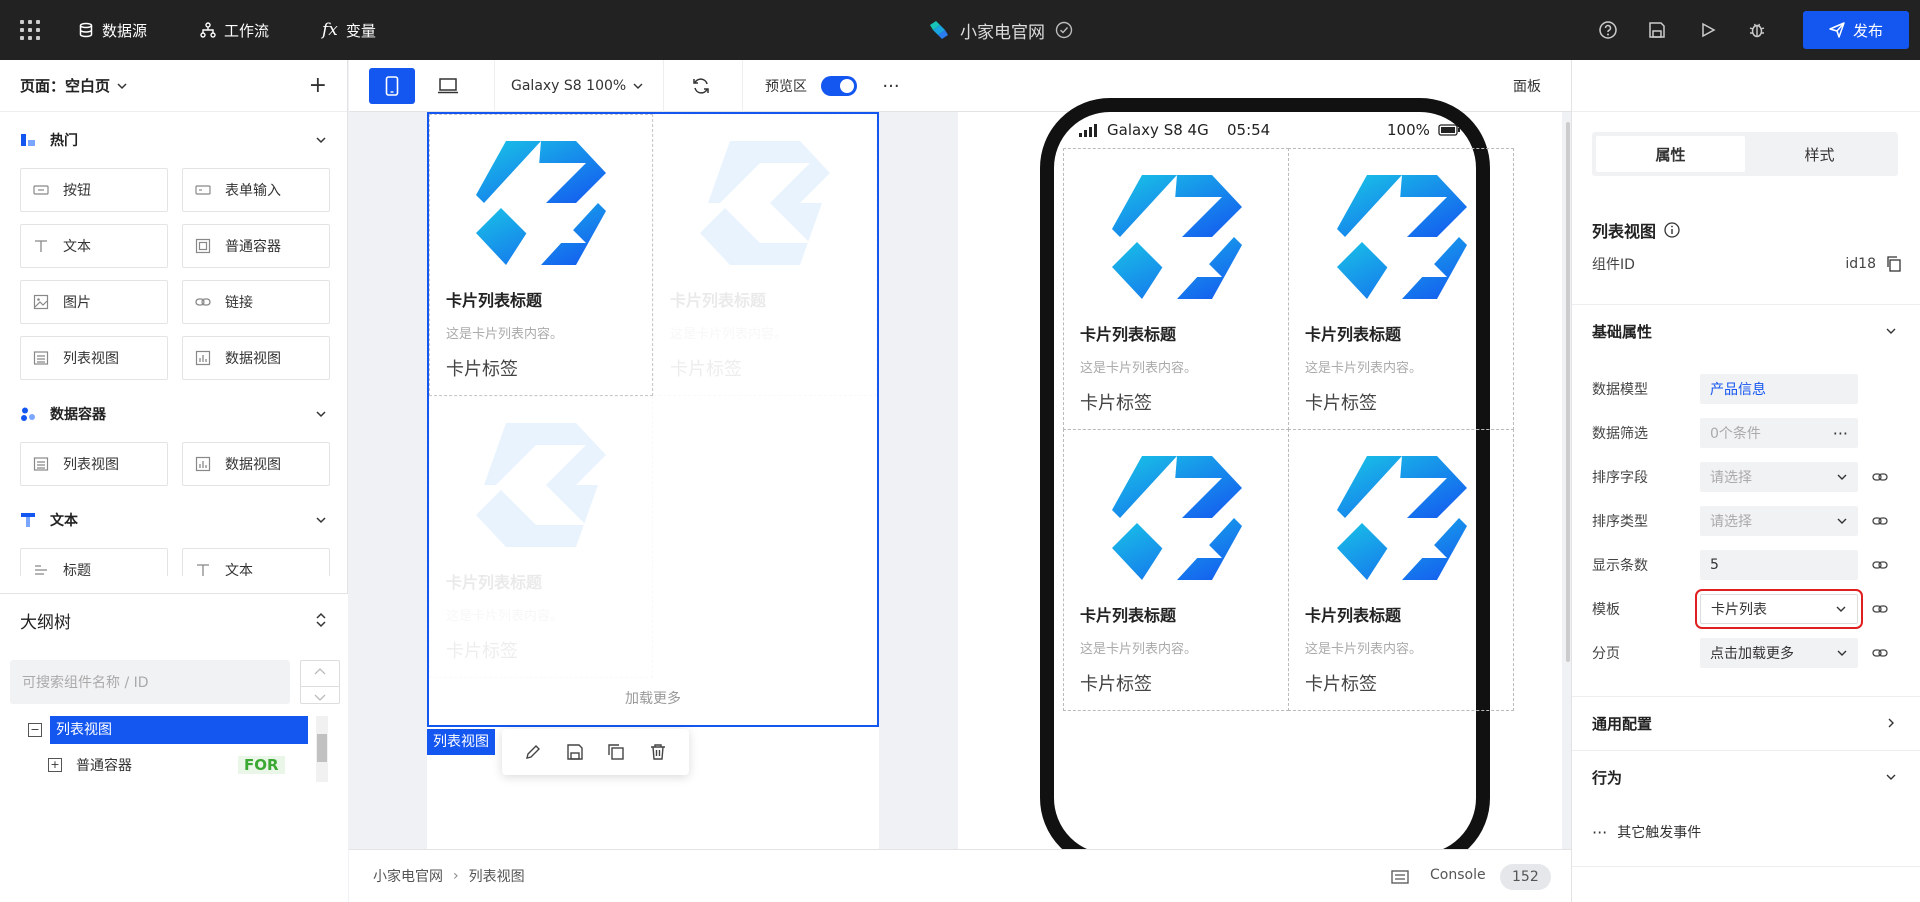 Image resolution: width=1920 pixels, height=902 pixels. Describe the element at coordinates (28, 520) in the screenshot. I see `text-category-icon` at that location.